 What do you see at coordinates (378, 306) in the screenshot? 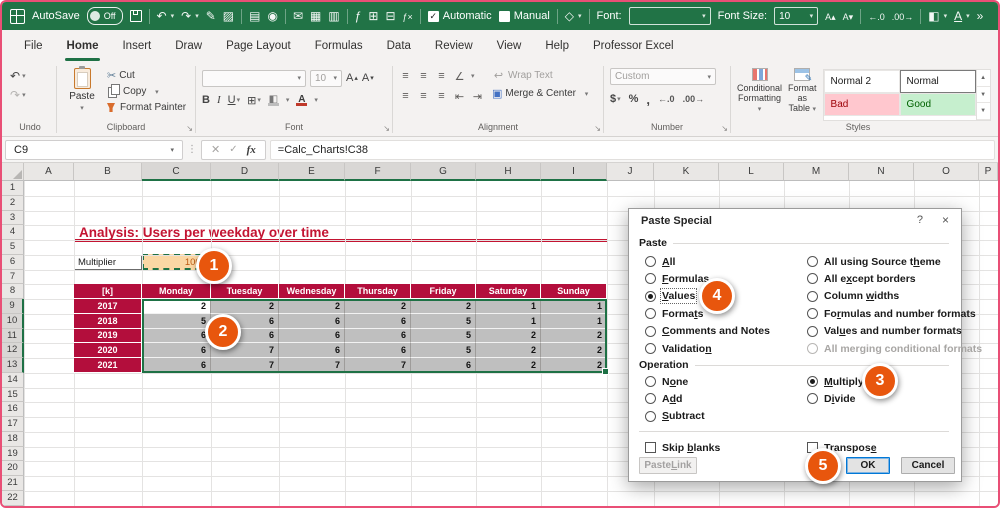
I see `cell-F9: 2` at bounding box center [378, 306].